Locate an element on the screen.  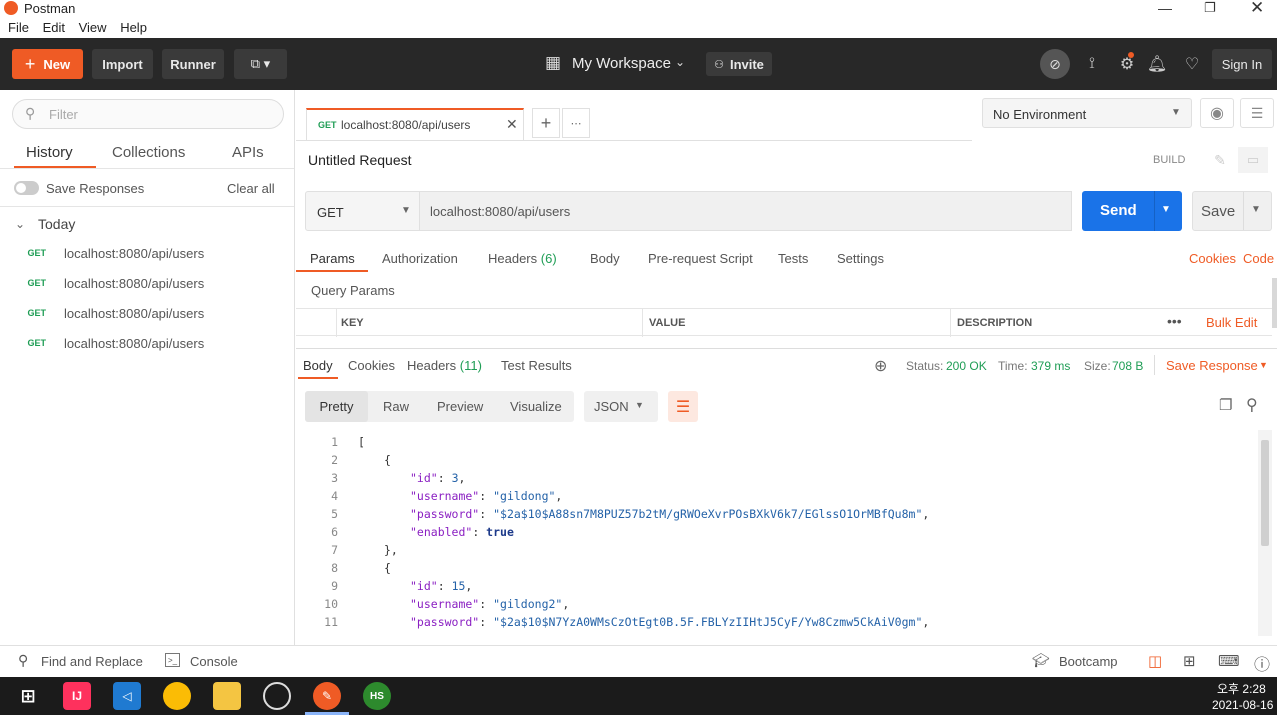
request-tab: GET localhost:8080/api/users ✕ is located at coordinates (415, 124).